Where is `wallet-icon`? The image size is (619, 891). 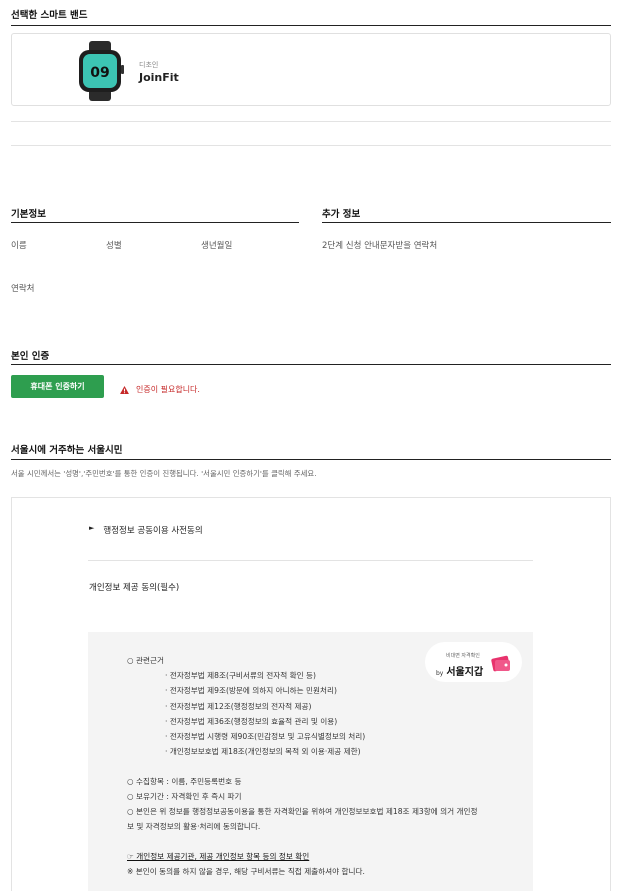 wallet-icon is located at coordinates (500, 663).